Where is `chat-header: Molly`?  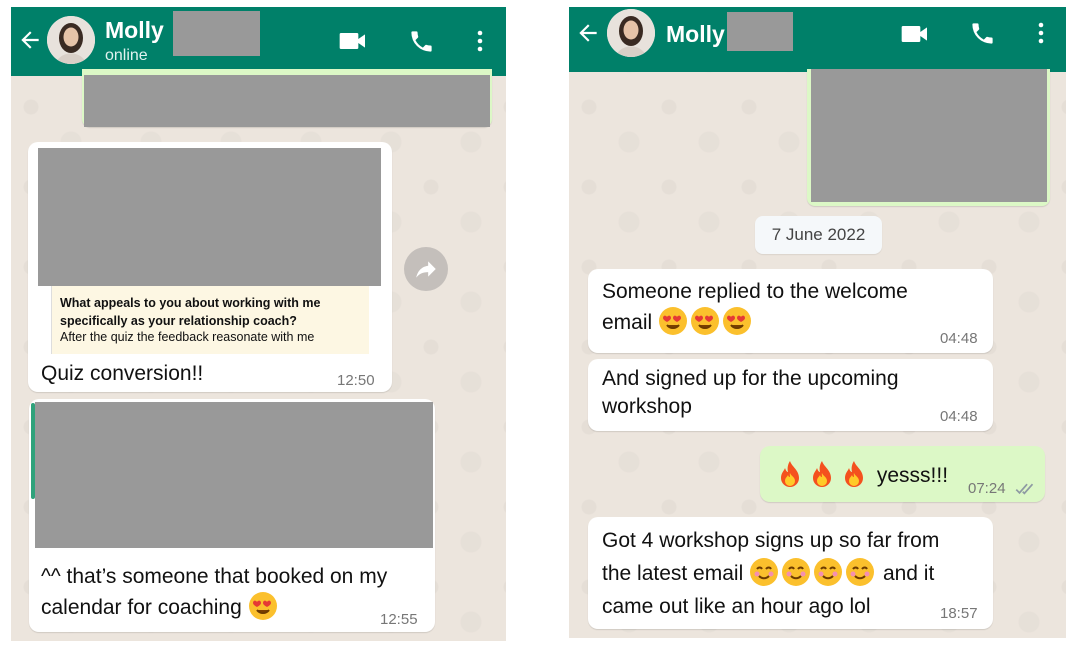 chat-header: Molly is located at coordinates (817, 39).